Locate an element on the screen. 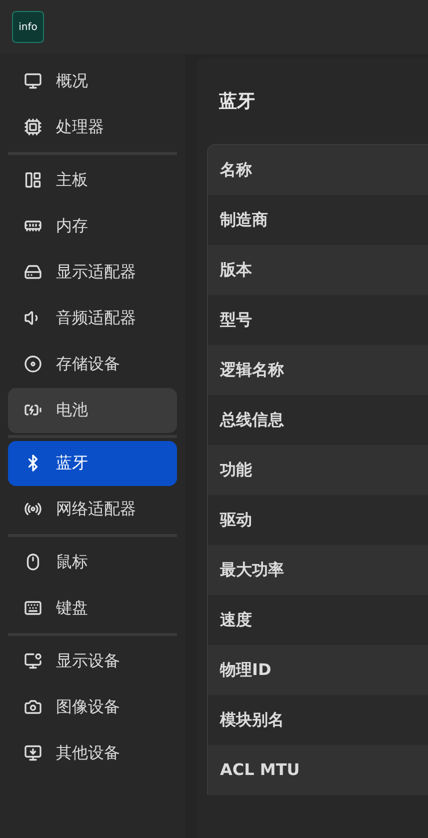 Image resolution: width=428 pixels, height=838 pixels. sidebar-item: 网络适配器 is located at coordinates (92, 509).